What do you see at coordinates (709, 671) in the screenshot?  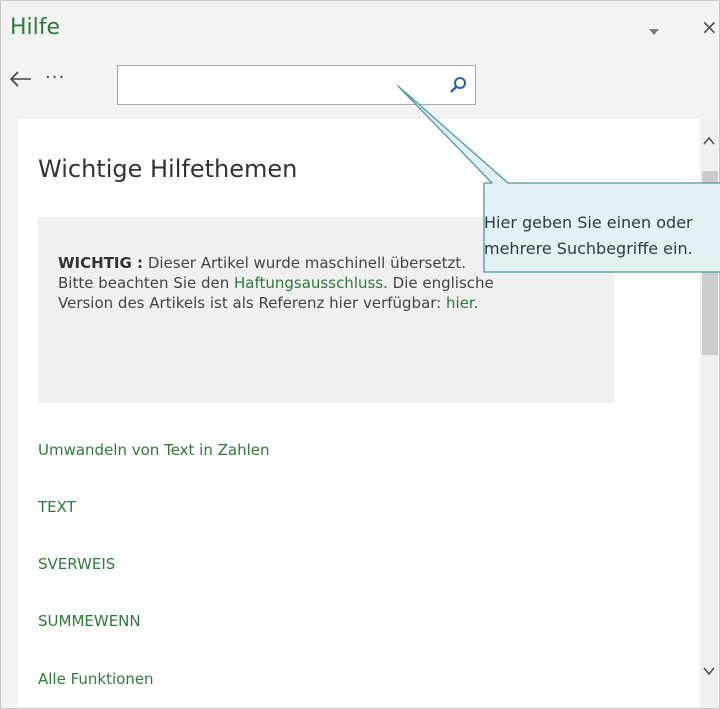 I see `chevron-down-icon` at bounding box center [709, 671].